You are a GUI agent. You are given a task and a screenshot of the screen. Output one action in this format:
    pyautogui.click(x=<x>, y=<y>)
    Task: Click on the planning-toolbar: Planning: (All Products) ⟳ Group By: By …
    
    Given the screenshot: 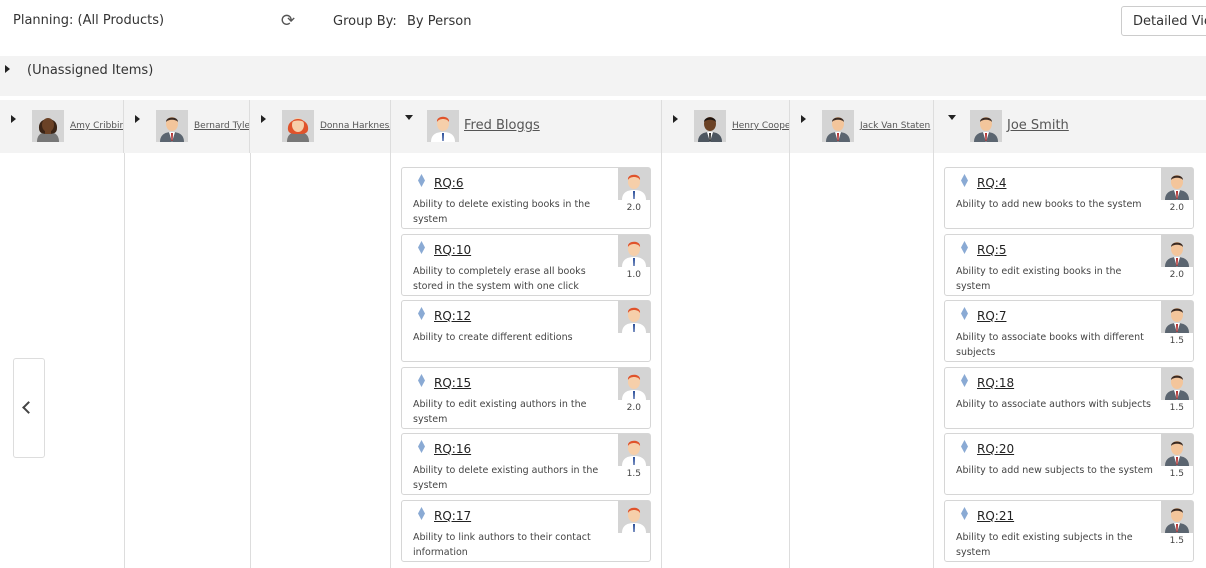 What is the action you would take?
    pyautogui.click(x=603, y=28)
    